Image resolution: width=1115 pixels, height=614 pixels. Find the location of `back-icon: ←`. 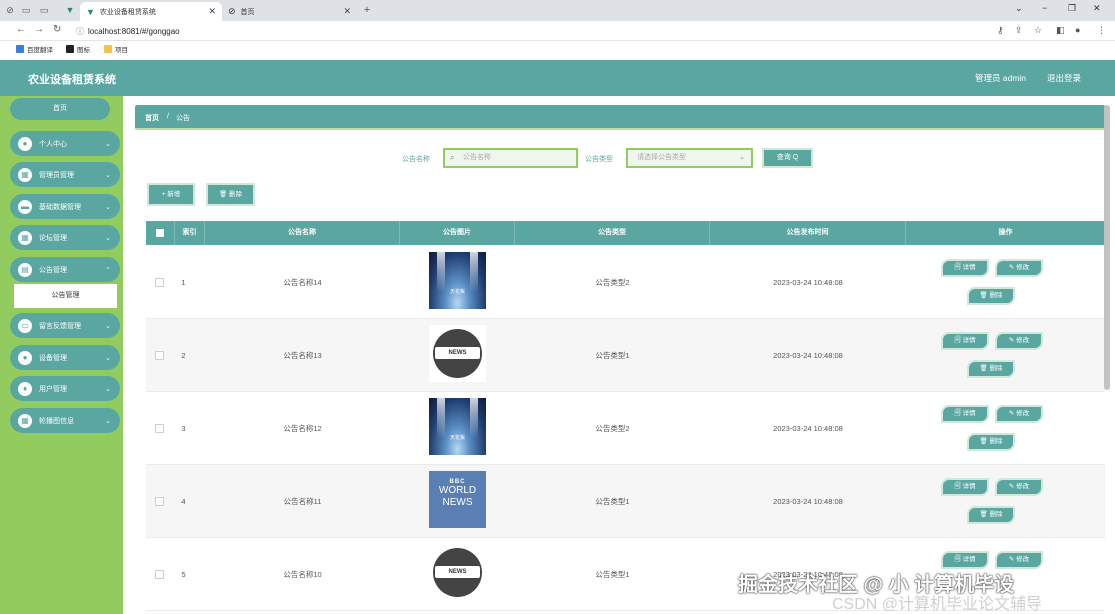

back-icon: ← is located at coordinates (21, 29).